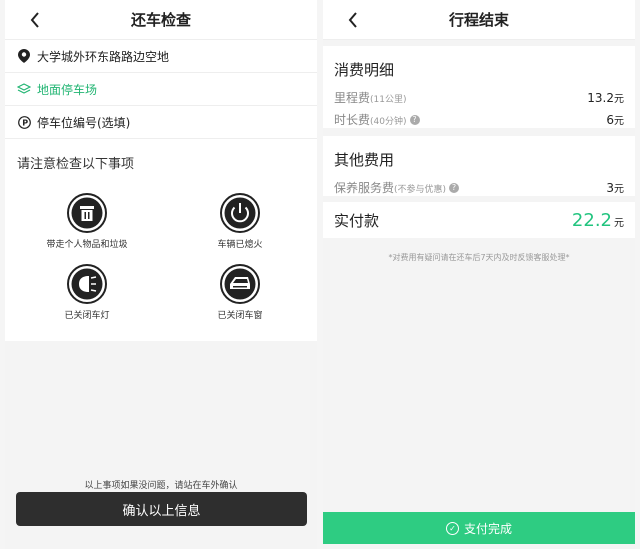 The height and width of the screenshot is (549, 640). What do you see at coordinates (24, 89) in the screenshot?
I see `layers-icon` at bounding box center [24, 89].